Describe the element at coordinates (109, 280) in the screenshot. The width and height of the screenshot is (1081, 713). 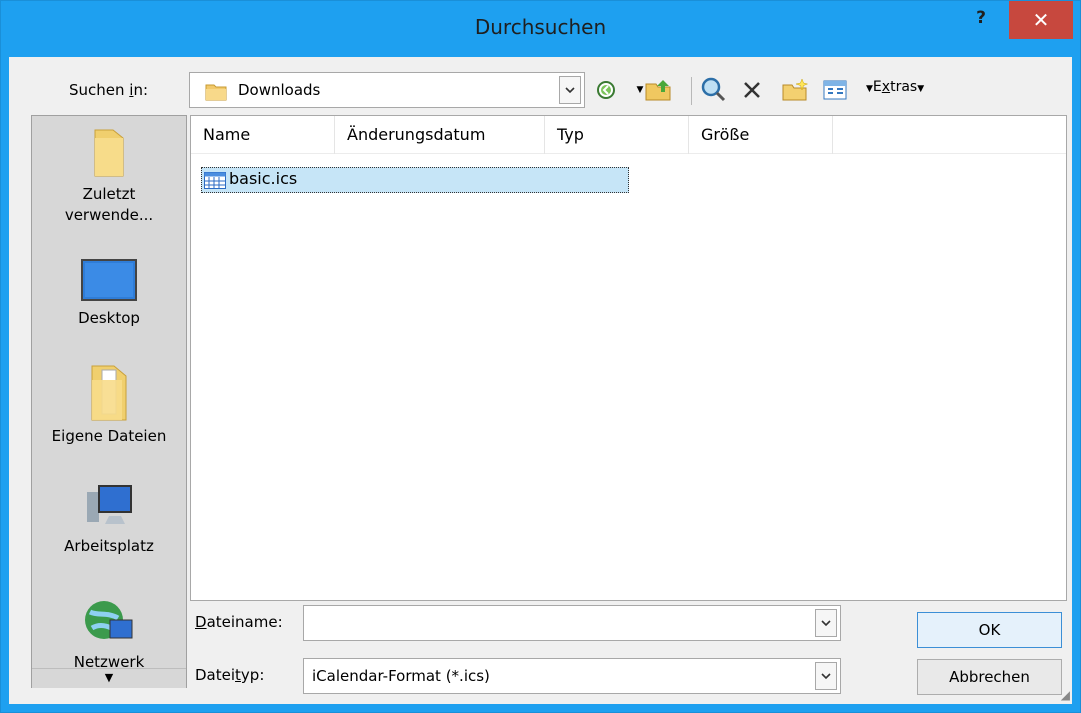
I see `desktop-icon` at that location.